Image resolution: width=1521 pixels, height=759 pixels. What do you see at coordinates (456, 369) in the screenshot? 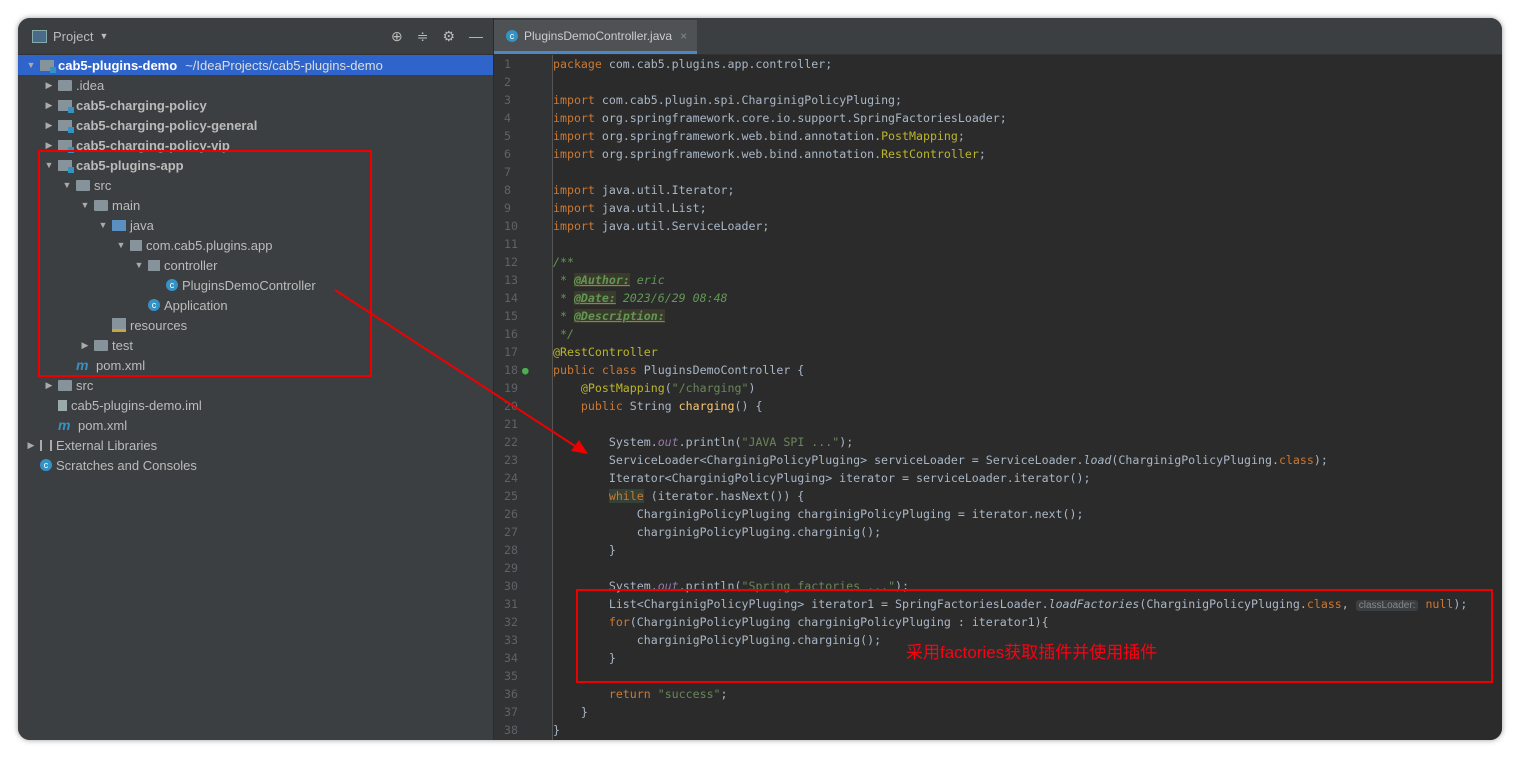
I see `arrow-line` at bounding box center [456, 369].